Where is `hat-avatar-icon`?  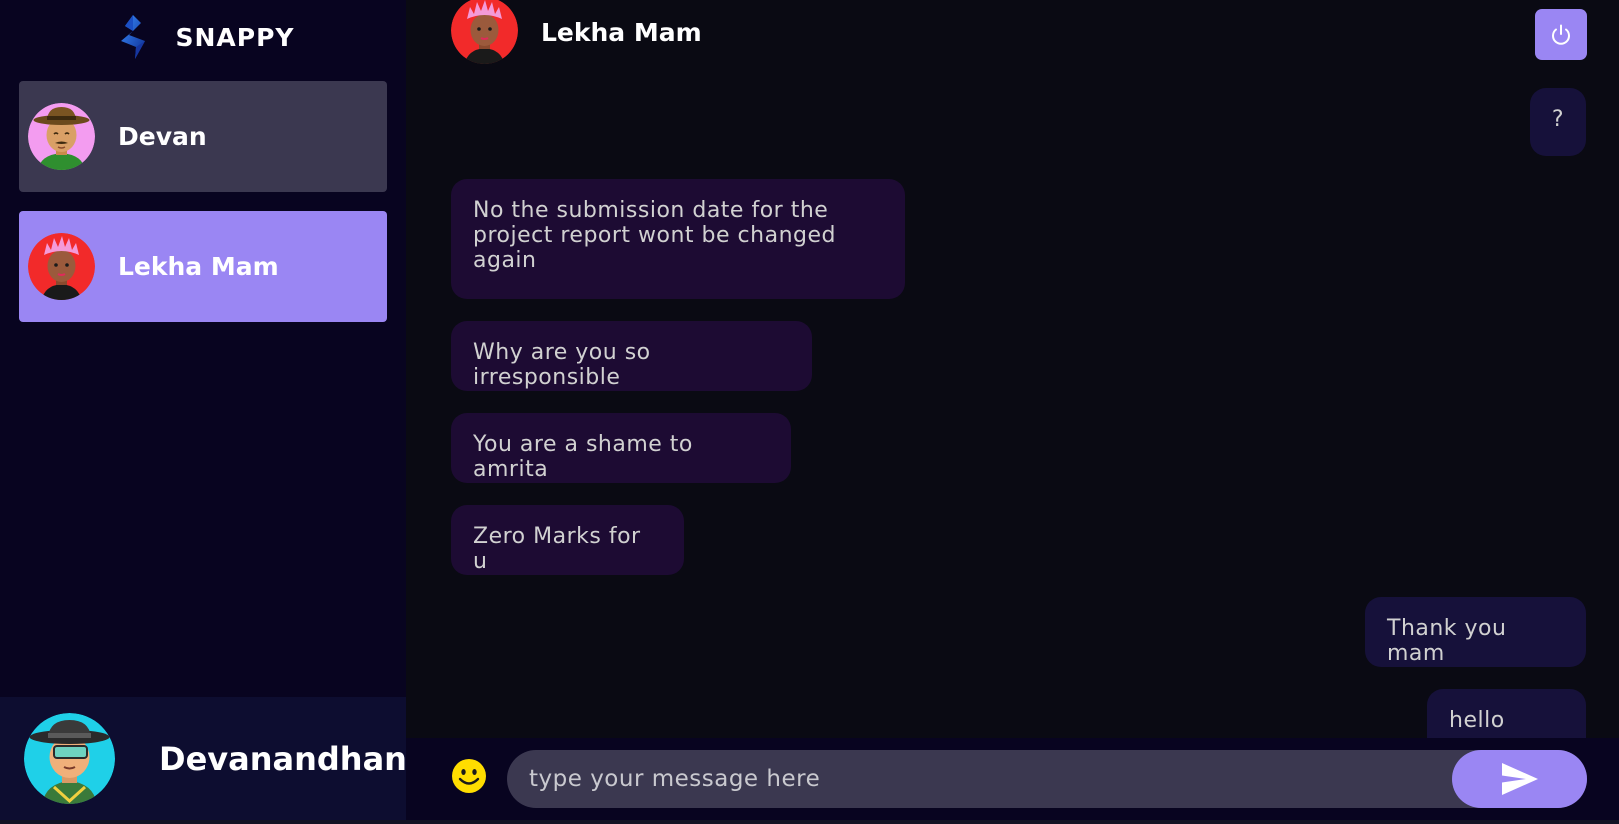 hat-avatar-icon is located at coordinates (69, 758).